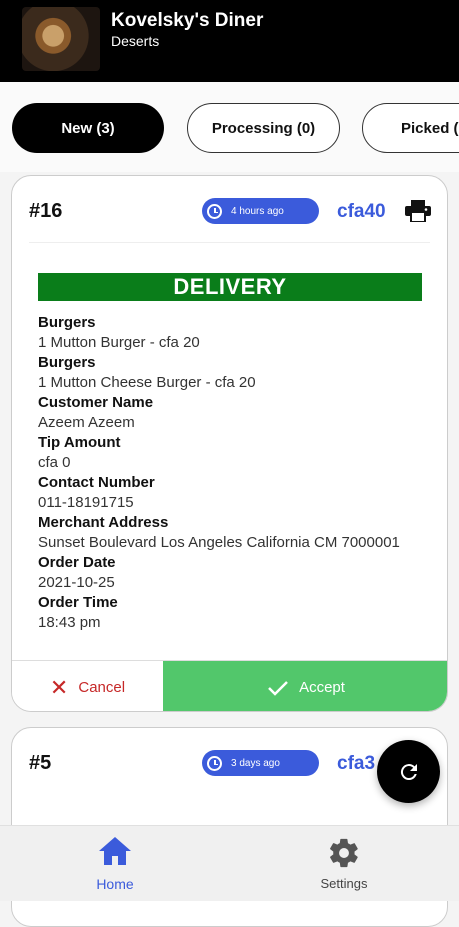  What do you see at coordinates (229, 242) in the screenshot?
I see `card-divider` at bounding box center [229, 242].